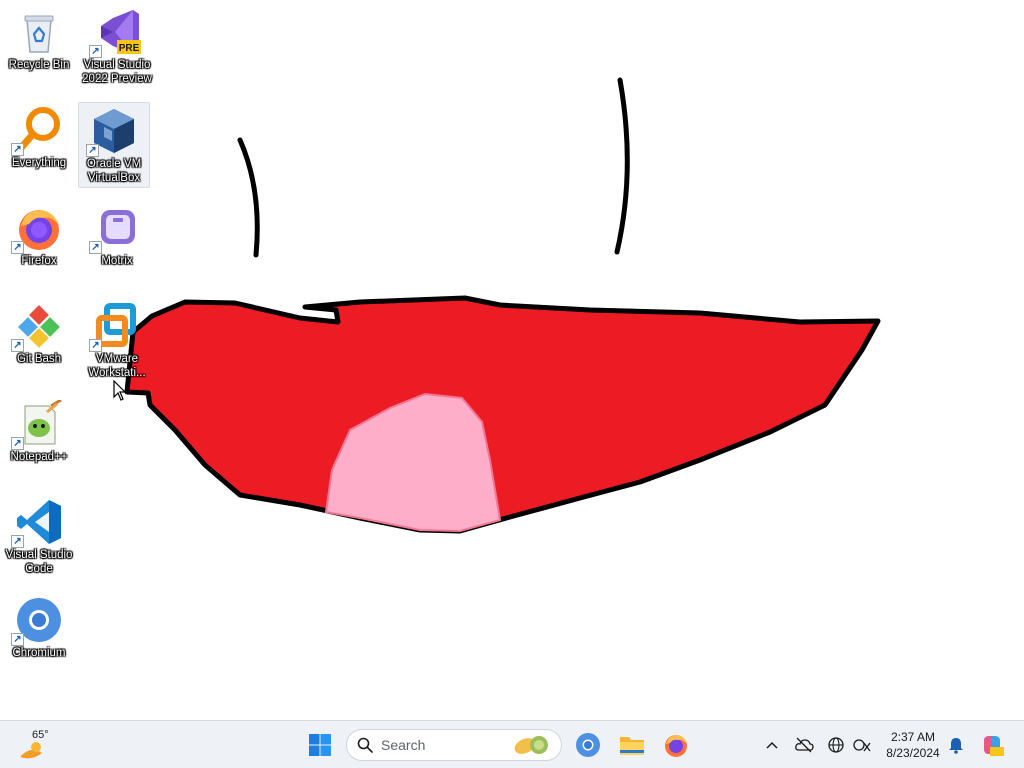  What do you see at coordinates (39, 343) in the screenshot?
I see `desktop-icon-git-bash: ↗ Git Bash` at bounding box center [39, 343].